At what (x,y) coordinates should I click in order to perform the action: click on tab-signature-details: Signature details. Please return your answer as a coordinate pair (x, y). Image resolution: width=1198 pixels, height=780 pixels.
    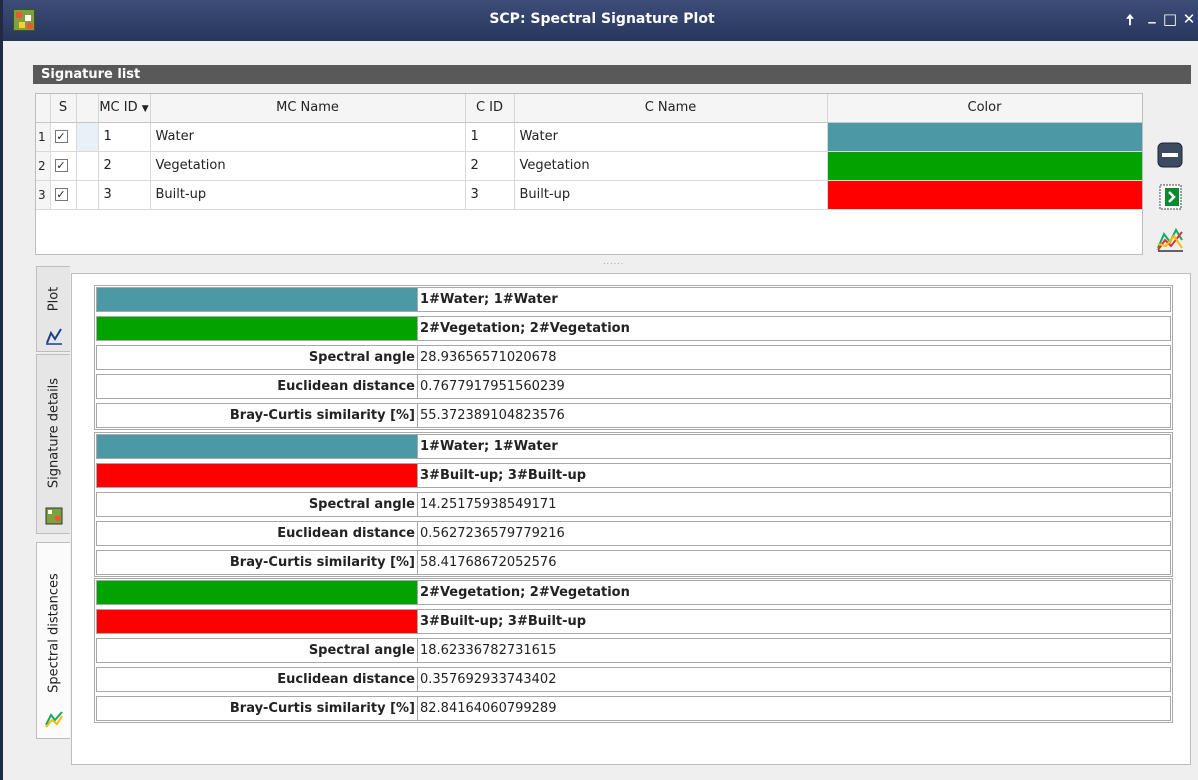
    Looking at the image, I should click on (53, 444).